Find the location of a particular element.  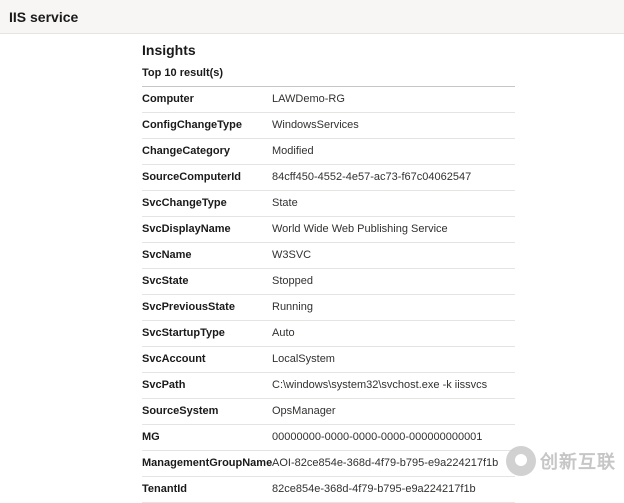

property-name: SourceSystem is located at coordinates (180, 411).